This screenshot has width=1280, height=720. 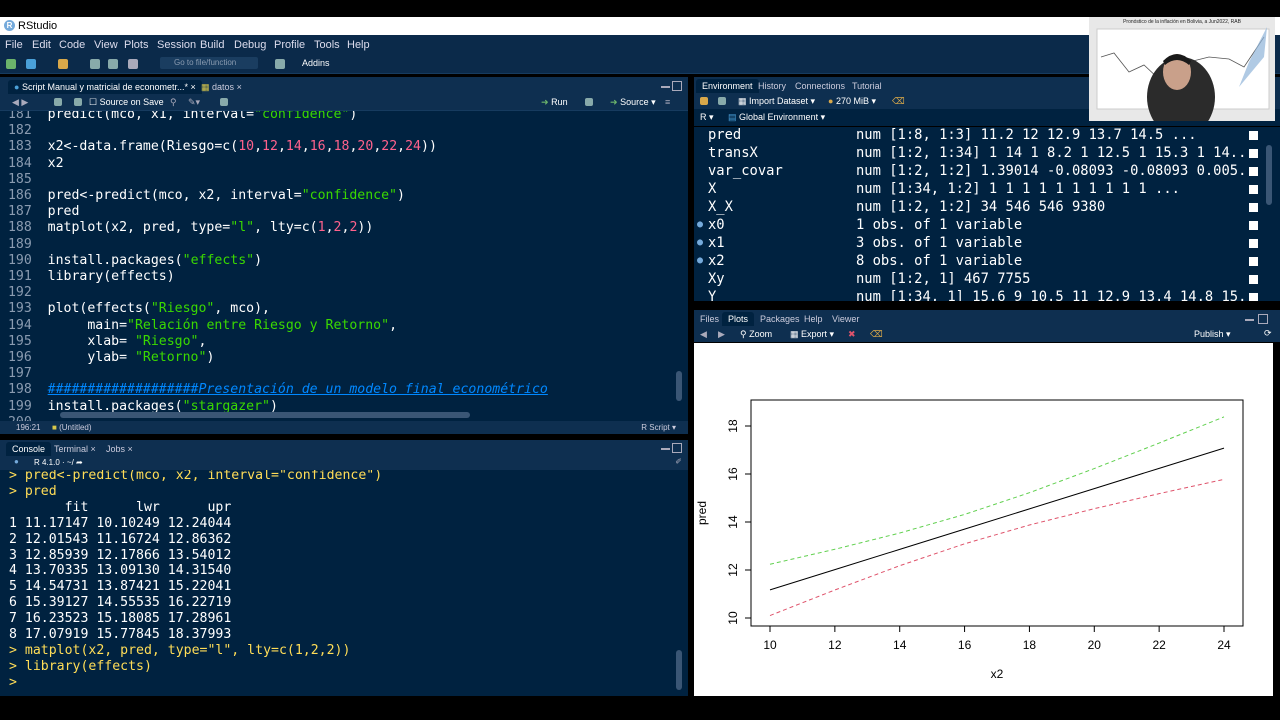 What do you see at coordinates (707, 117) in the screenshot?
I see `language-select: R ▾` at bounding box center [707, 117].